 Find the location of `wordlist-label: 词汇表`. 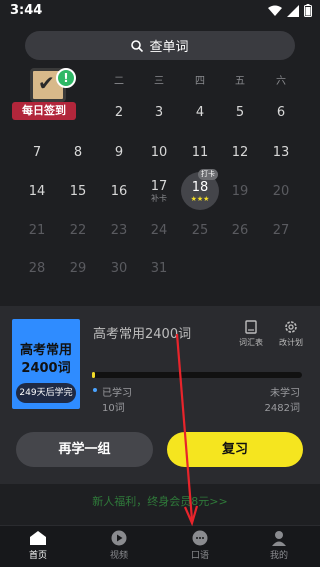

wordlist-label: 词汇表 is located at coordinates (251, 342).